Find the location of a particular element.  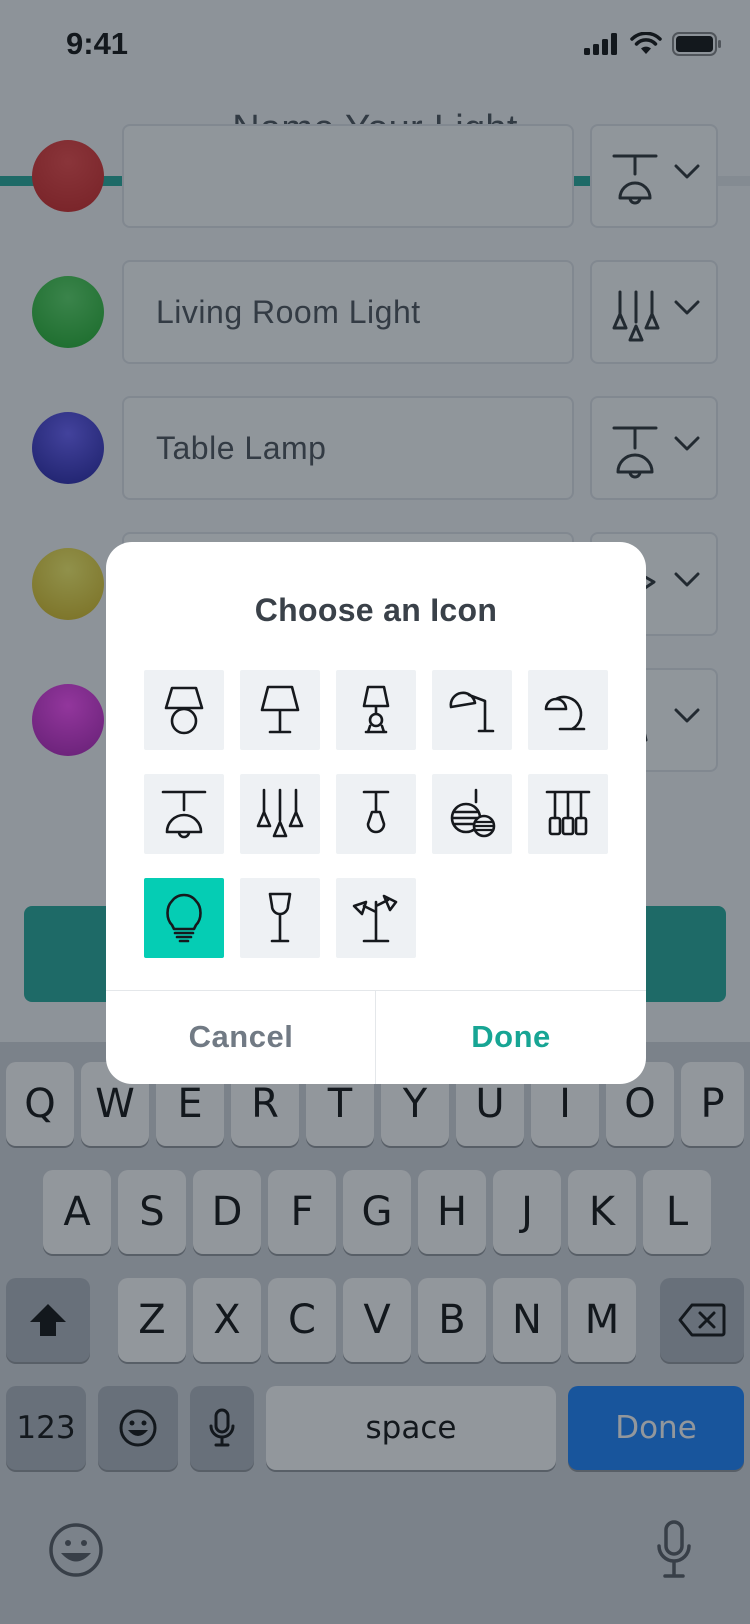

icon-option-selected is located at coordinates (184, 918).